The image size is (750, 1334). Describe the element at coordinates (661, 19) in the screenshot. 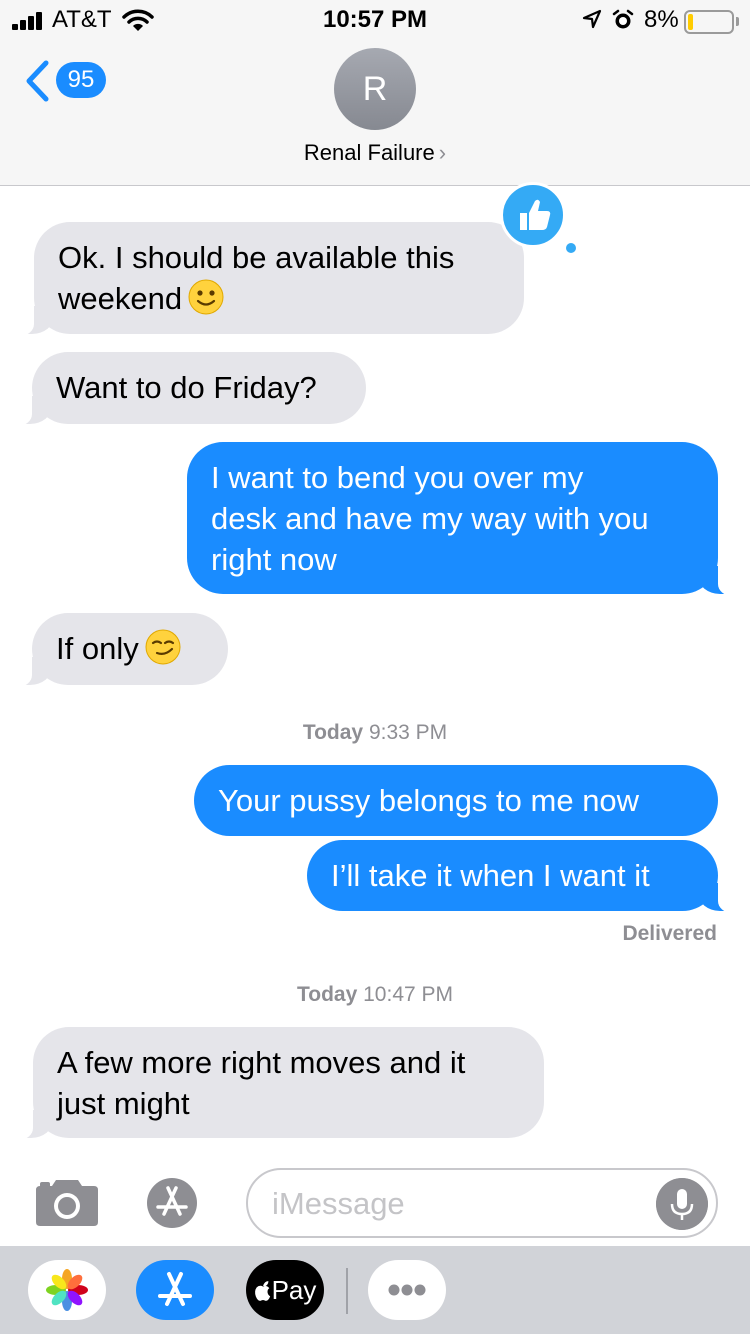

I see `battery-percent: 8%` at that location.